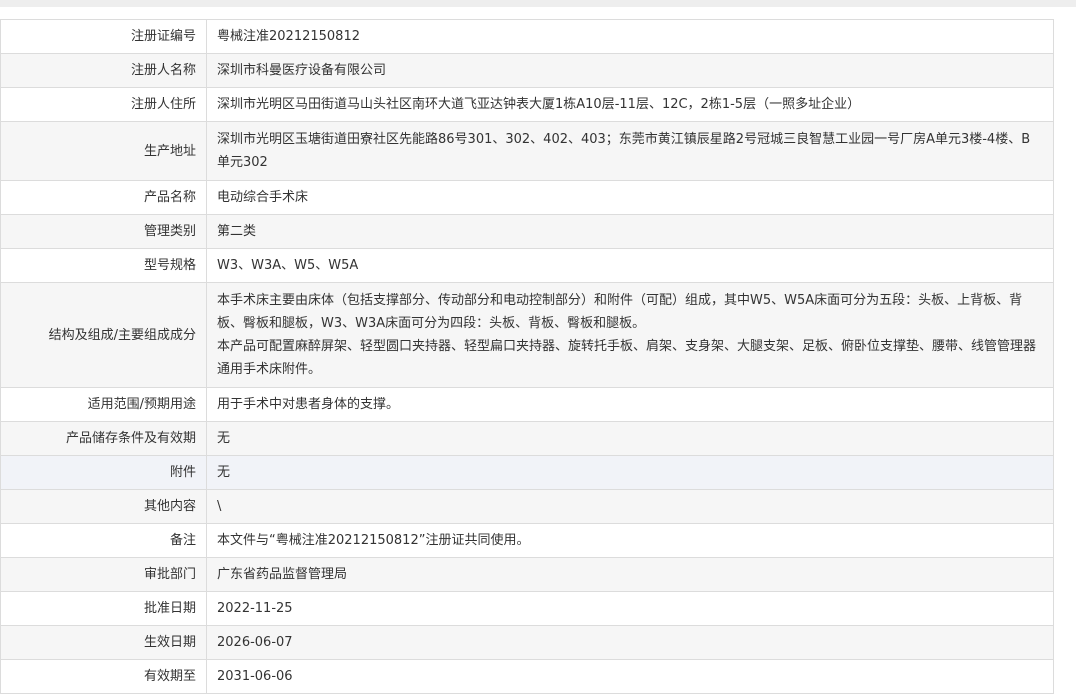 The height and width of the screenshot is (695, 1076). I want to click on row-label: 注册证编号, so click(103, 36).